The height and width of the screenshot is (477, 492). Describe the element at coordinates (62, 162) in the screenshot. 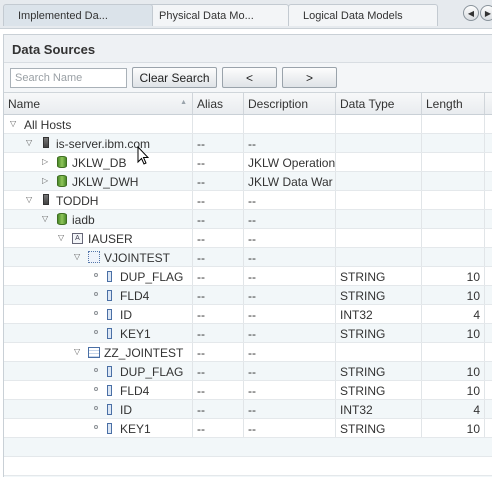

I see `database-icon` at that location.